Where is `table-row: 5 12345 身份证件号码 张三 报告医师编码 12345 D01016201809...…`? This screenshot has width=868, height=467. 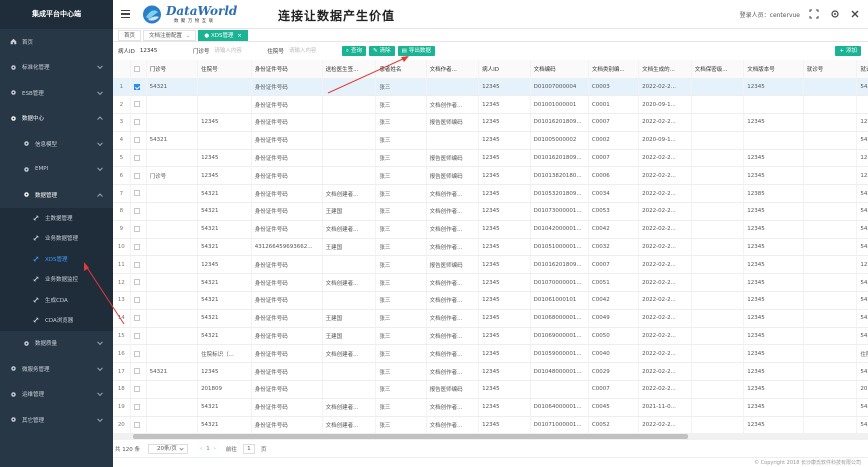 table-row: 5 12345 身份证件号码 张三 报告医师编码 12345 D01016201809...… is located at coordinates (490, 158).